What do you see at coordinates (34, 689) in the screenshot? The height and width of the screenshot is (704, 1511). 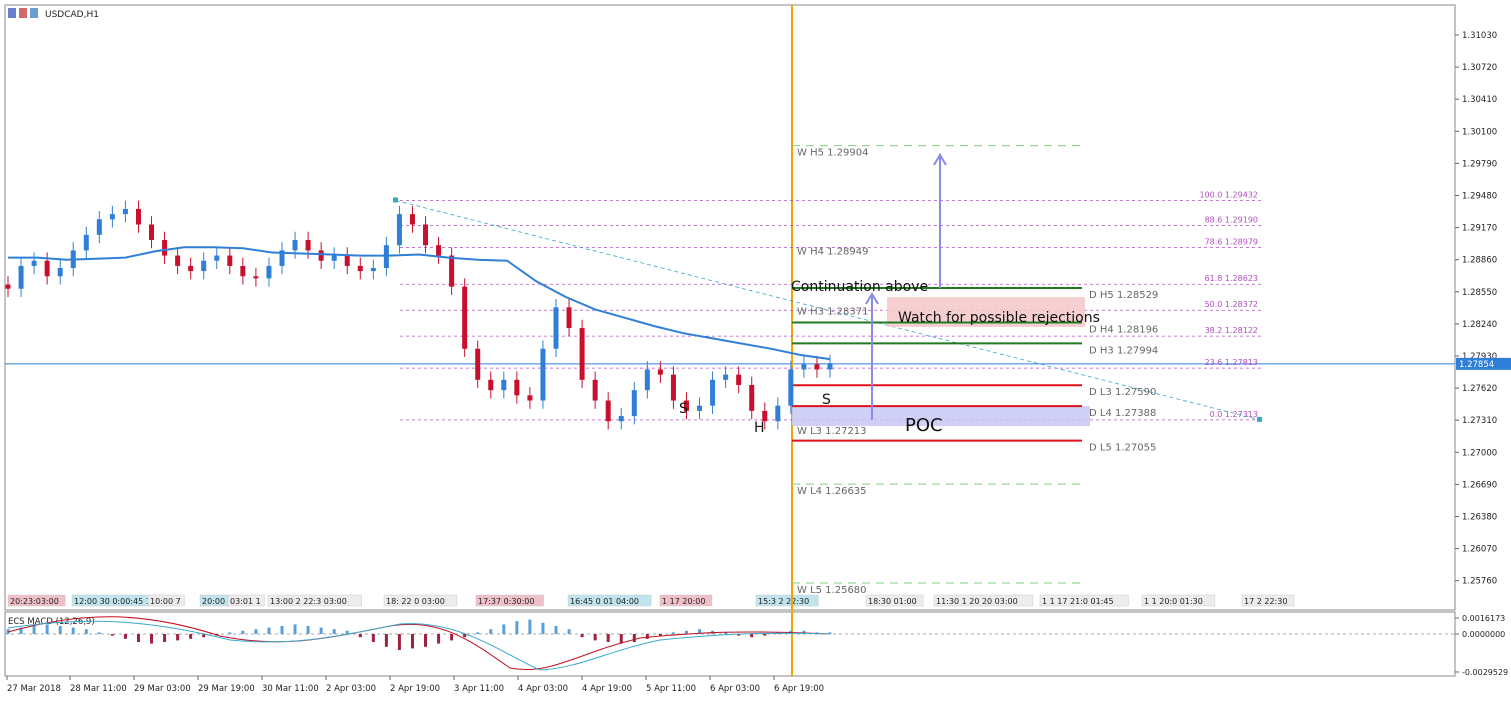 I see `time-axis-label: 27 Mar 2018` at bounding box center [34, 689].